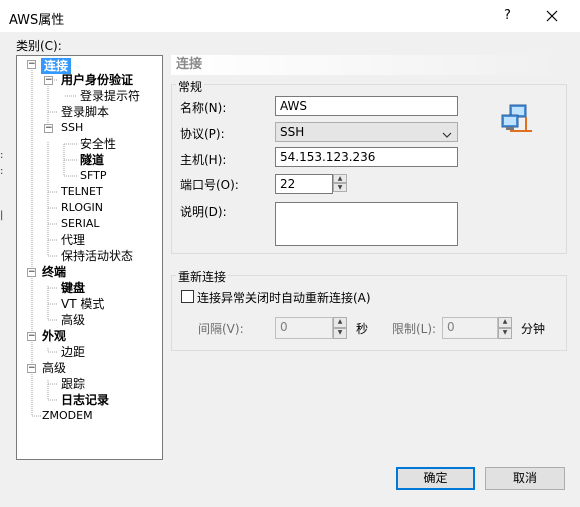 Image resolution: width=580 pixels, height=507 pixels. Describe the element at coordinates (470, 328) in the screenshot. I see `limit-field: 0` at that location.